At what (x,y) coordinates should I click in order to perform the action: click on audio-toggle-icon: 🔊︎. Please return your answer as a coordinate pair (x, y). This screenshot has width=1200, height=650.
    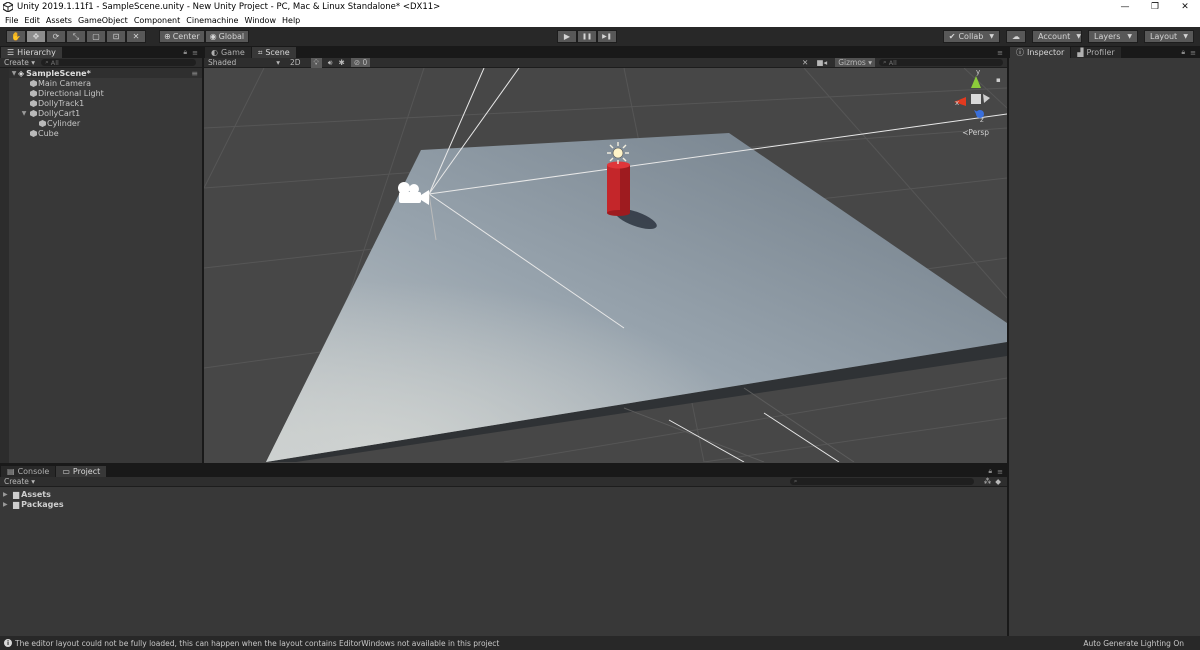
    Looking at the image, I should click on (330, 63).